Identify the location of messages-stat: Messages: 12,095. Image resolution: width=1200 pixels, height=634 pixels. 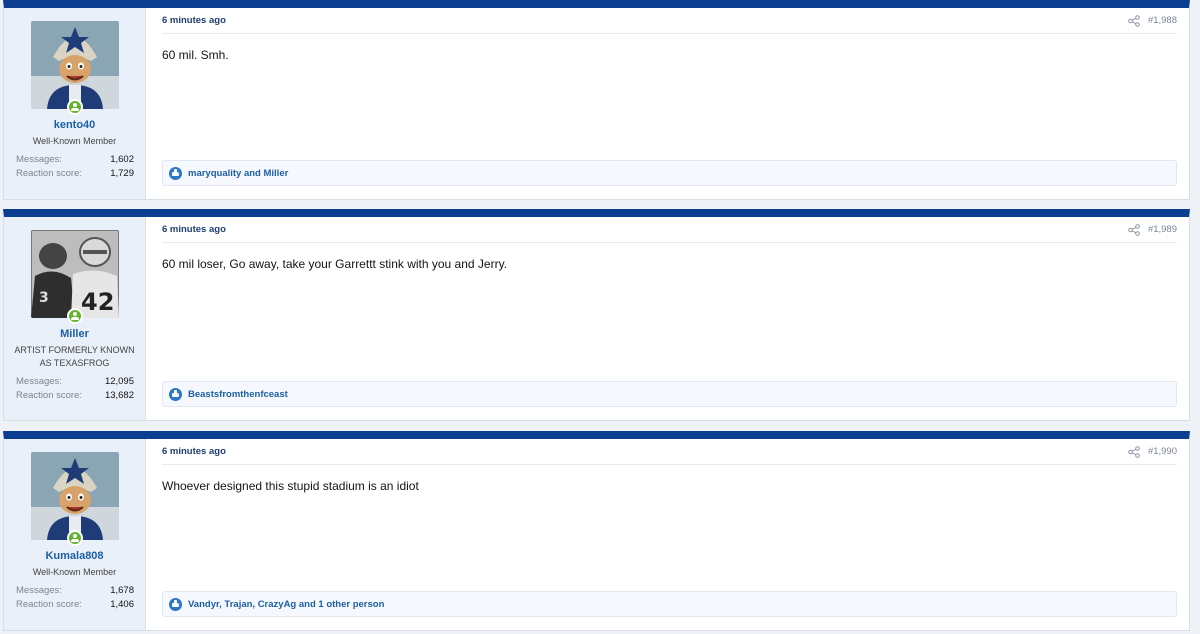
(75, 382).